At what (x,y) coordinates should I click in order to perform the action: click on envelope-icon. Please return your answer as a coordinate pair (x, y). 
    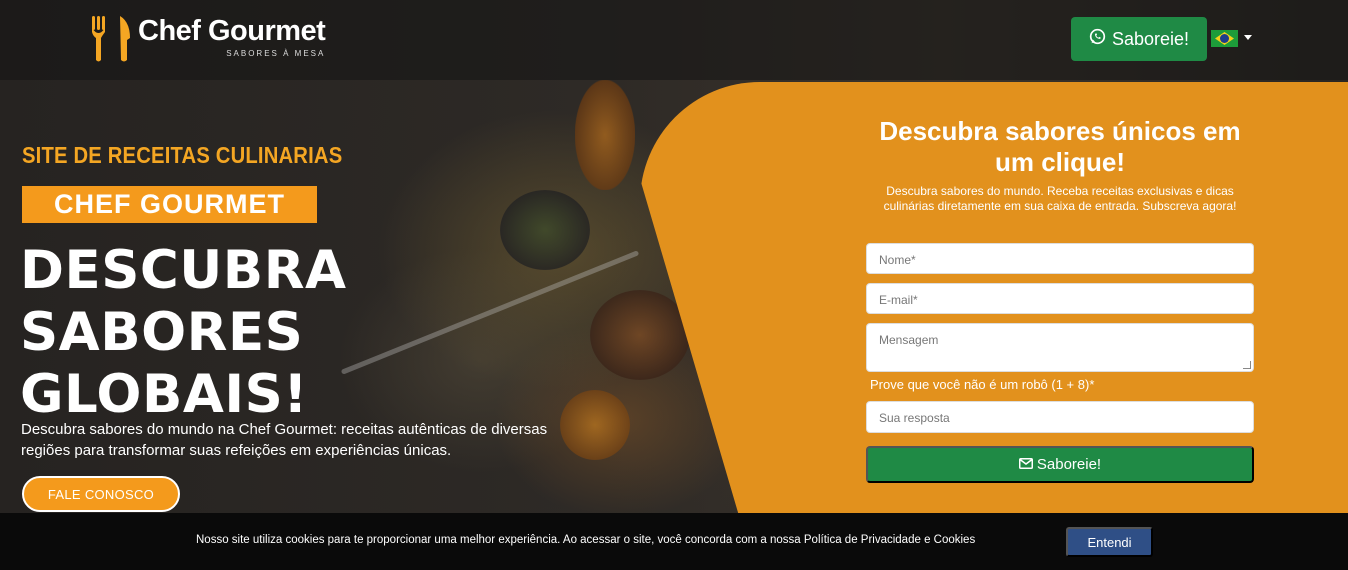
    Looking at the image, I should click on (1025, 464).